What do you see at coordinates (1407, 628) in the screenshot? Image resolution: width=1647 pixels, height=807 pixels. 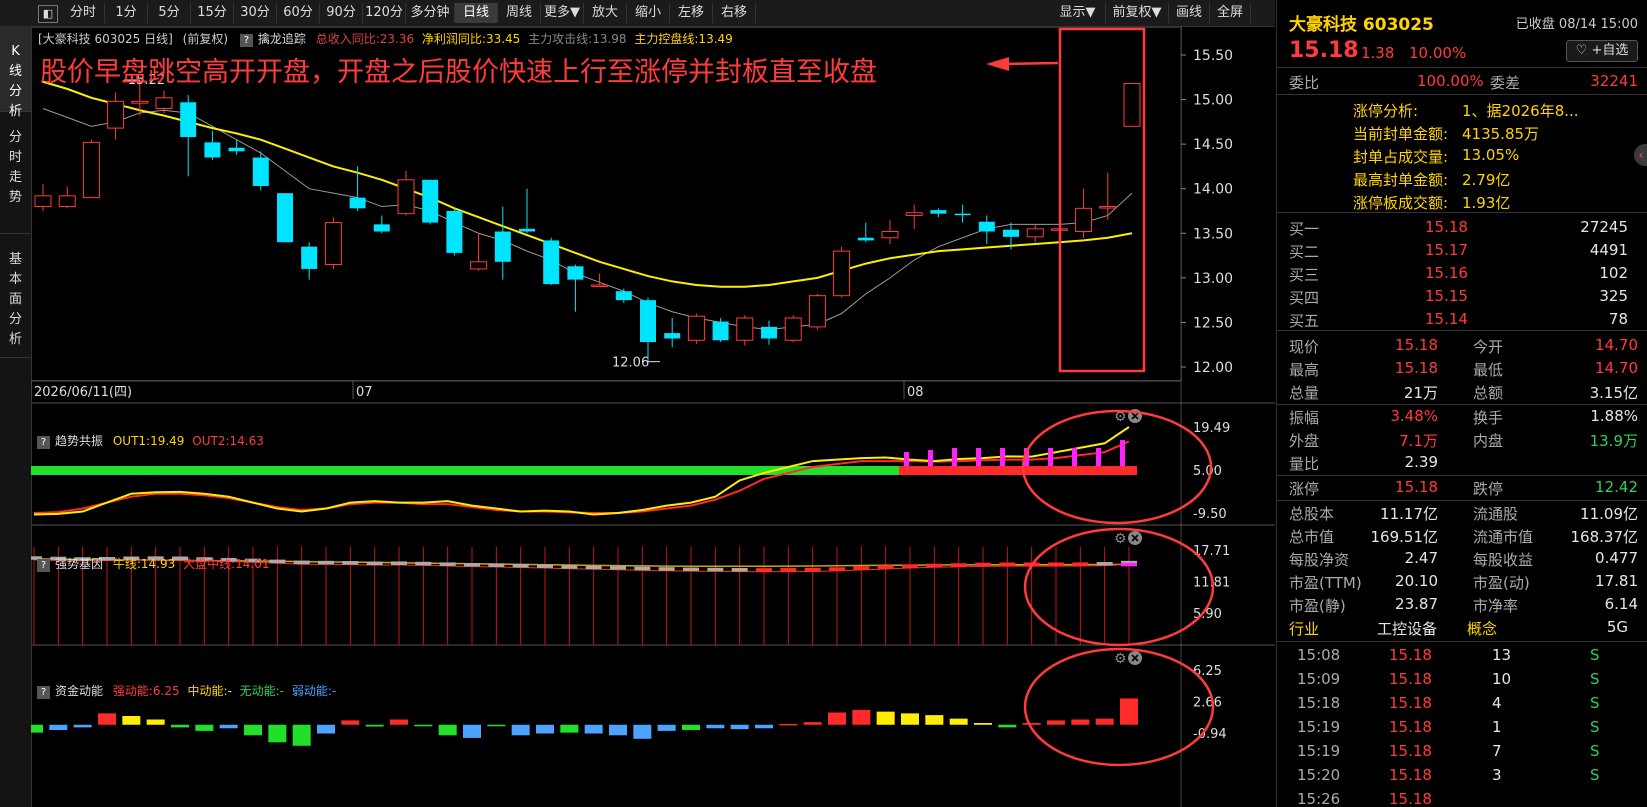 I see `industry-value: 工控设备` at bounding box center [1407, 628].